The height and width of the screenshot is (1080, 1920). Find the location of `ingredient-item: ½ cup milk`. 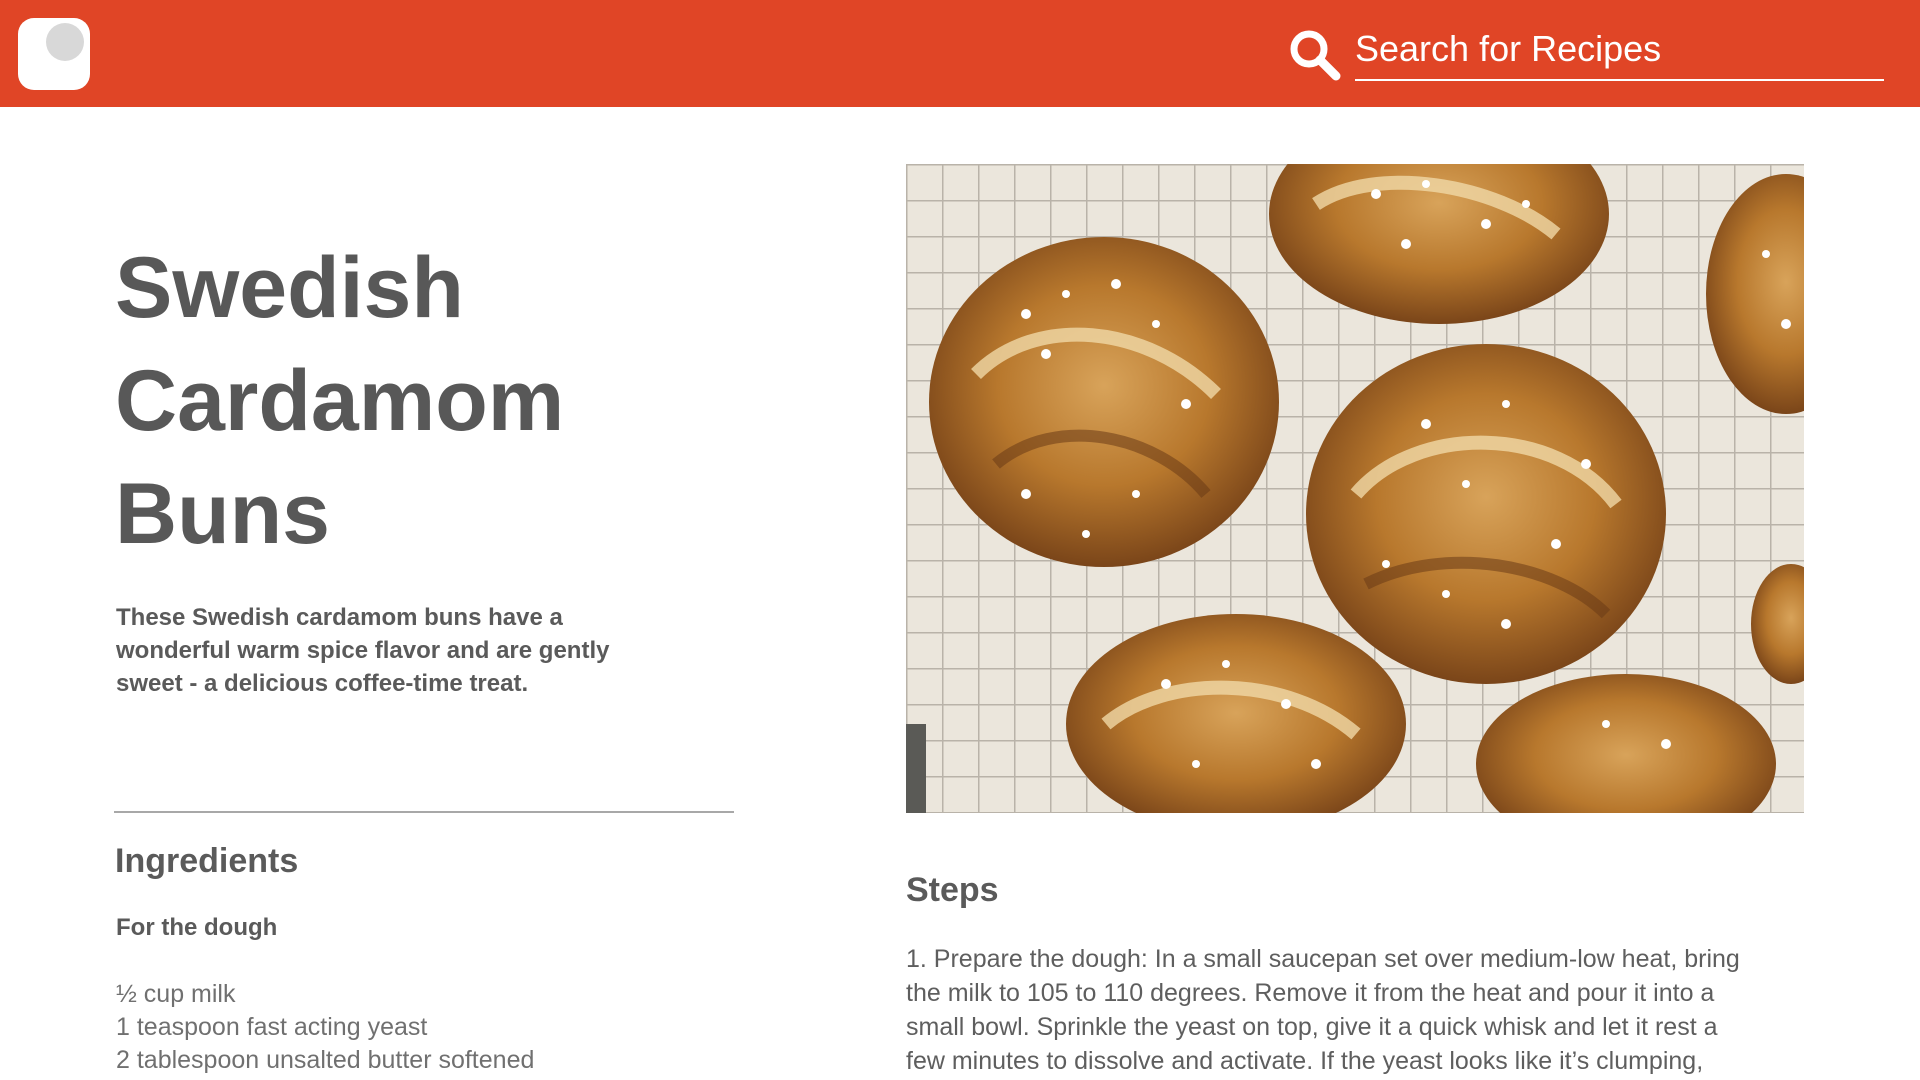

ingredient-item: ½ cup milk is located at coordinates (176, 994).